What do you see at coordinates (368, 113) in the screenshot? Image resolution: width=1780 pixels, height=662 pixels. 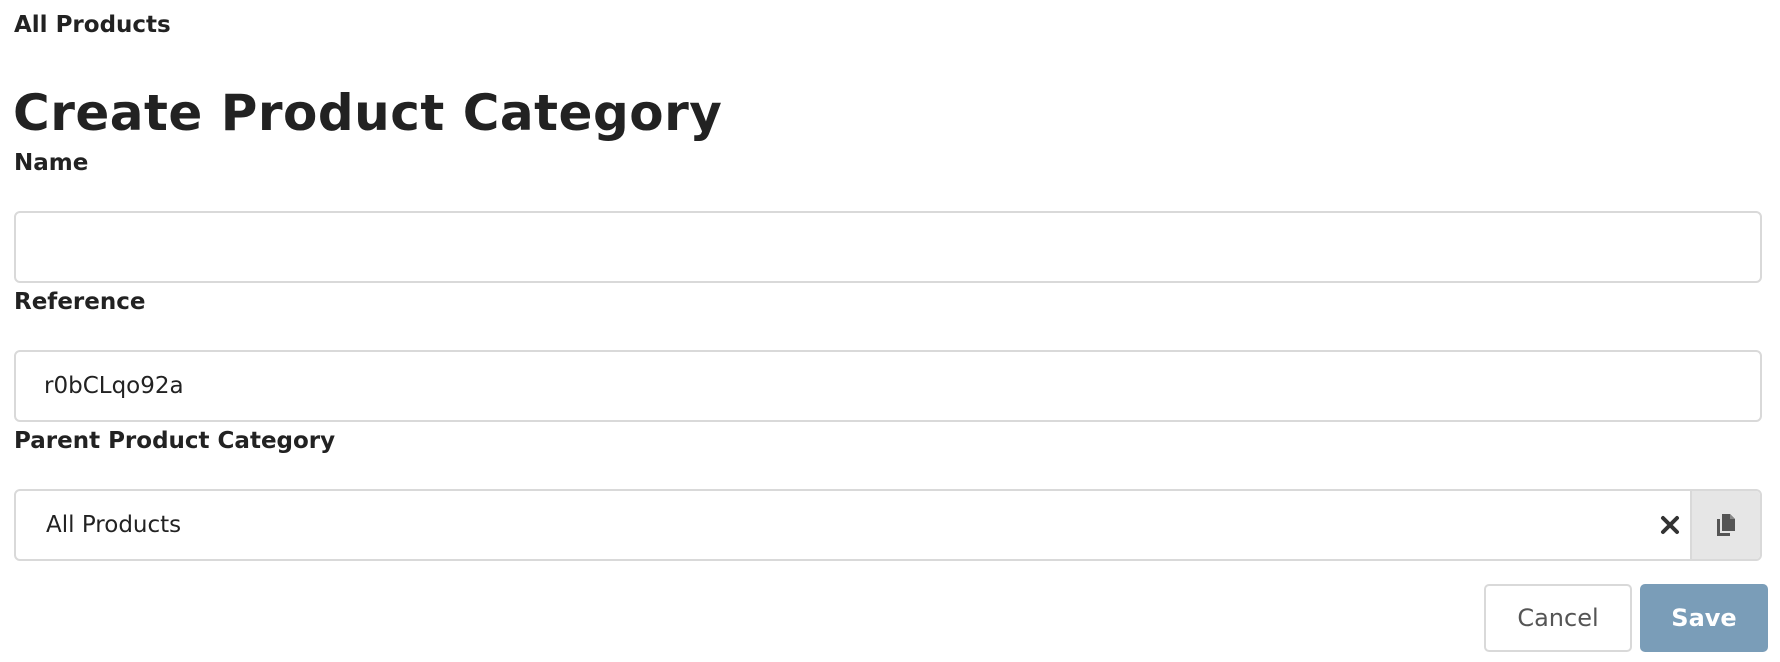 I see `page-title: Create Product Category` at bounding box center [368, 113].